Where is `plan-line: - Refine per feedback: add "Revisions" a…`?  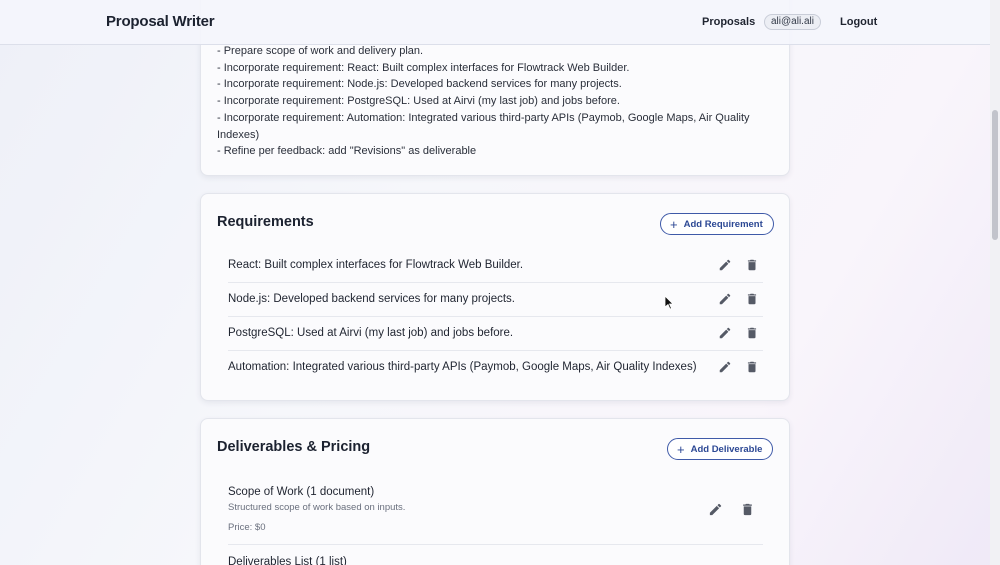 plan-line: - Refine per feedback: add "Revisions" a… is located at coordinates (347, 151).